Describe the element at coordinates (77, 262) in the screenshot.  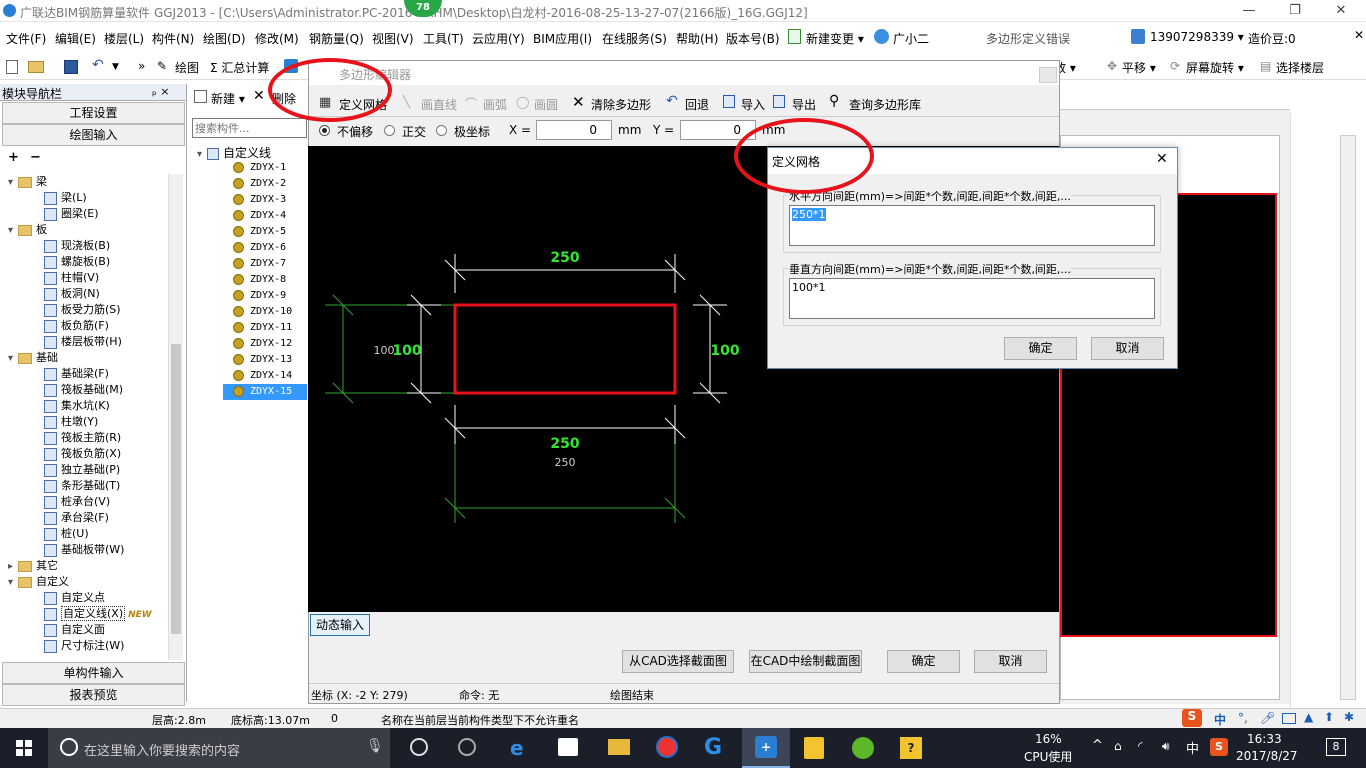
I see `tree-item: 螺旋板(B)` at that location.